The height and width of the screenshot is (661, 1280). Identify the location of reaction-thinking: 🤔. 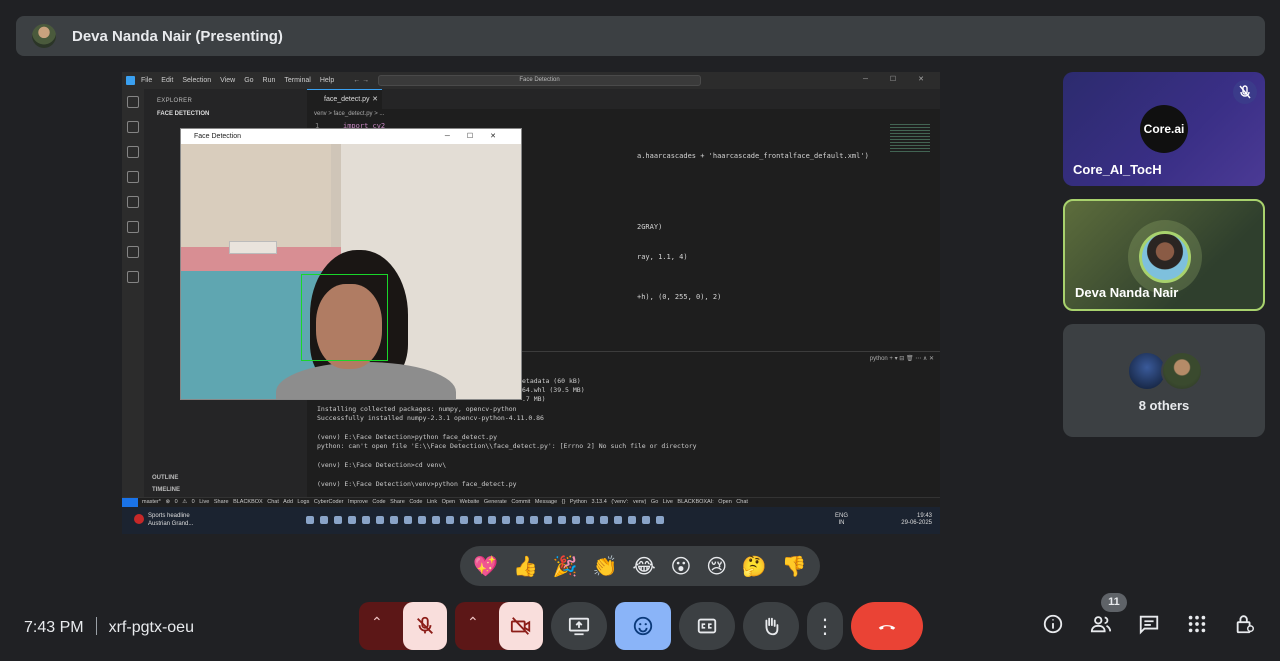
(754, 566).